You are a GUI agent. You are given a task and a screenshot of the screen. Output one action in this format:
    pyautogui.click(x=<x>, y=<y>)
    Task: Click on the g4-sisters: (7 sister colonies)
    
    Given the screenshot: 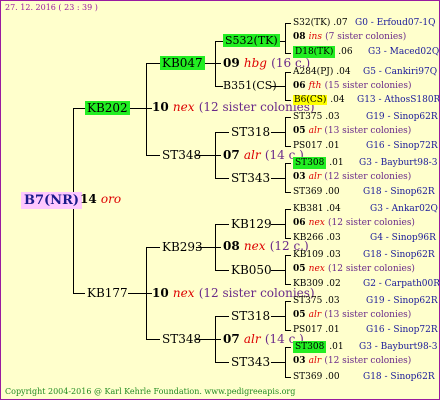 What is the action you would take?
    pyautogui.click(x=366, y=37)
    